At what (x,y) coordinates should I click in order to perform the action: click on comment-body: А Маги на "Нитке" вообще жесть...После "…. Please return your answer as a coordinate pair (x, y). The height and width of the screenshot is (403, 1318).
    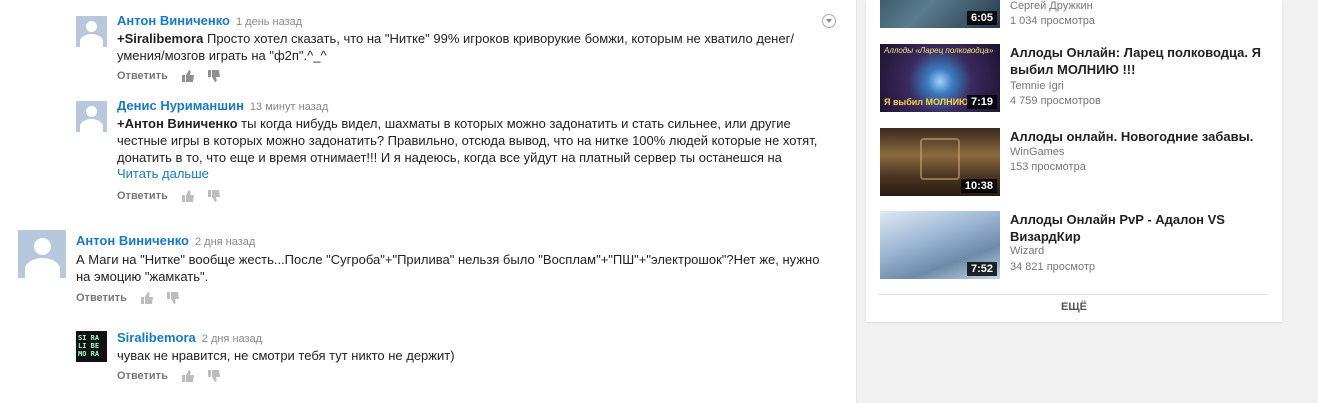
    Looking at the image, I should click on (448, 259).